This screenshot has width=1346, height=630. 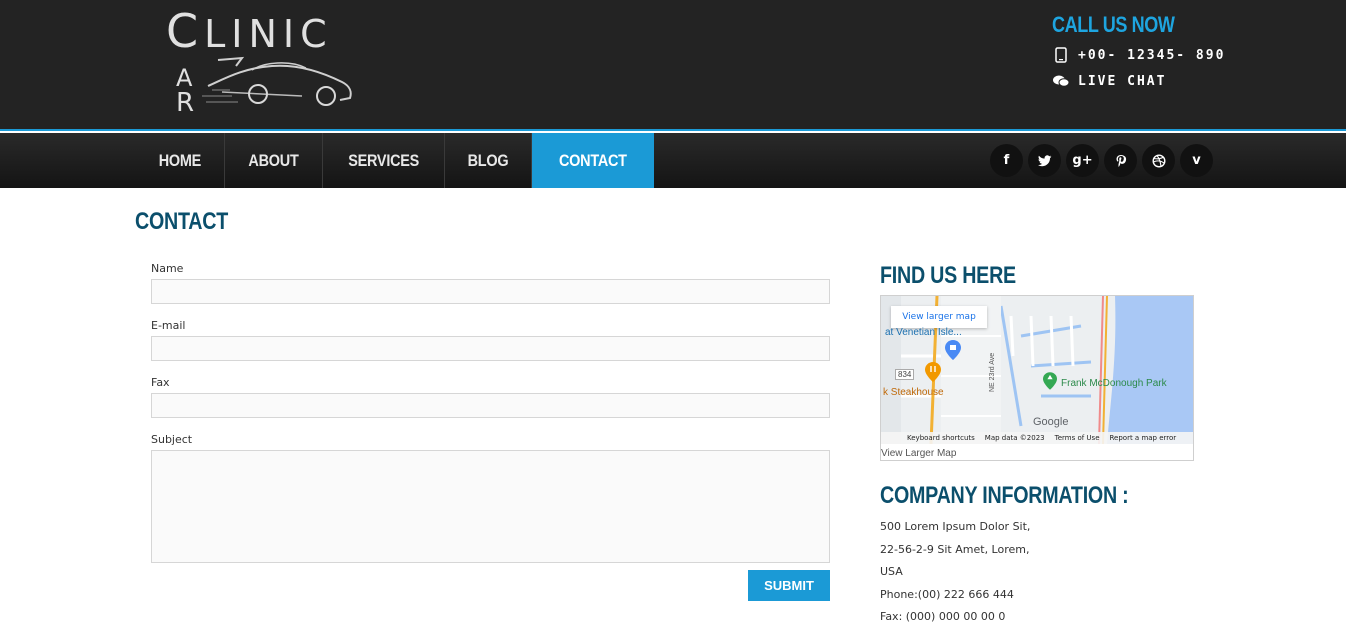 What do you see at coordinates (918, 453) in the screenshot?
I see `view-larger-map-link: View Larger Map` at bounding box center [918, 453].